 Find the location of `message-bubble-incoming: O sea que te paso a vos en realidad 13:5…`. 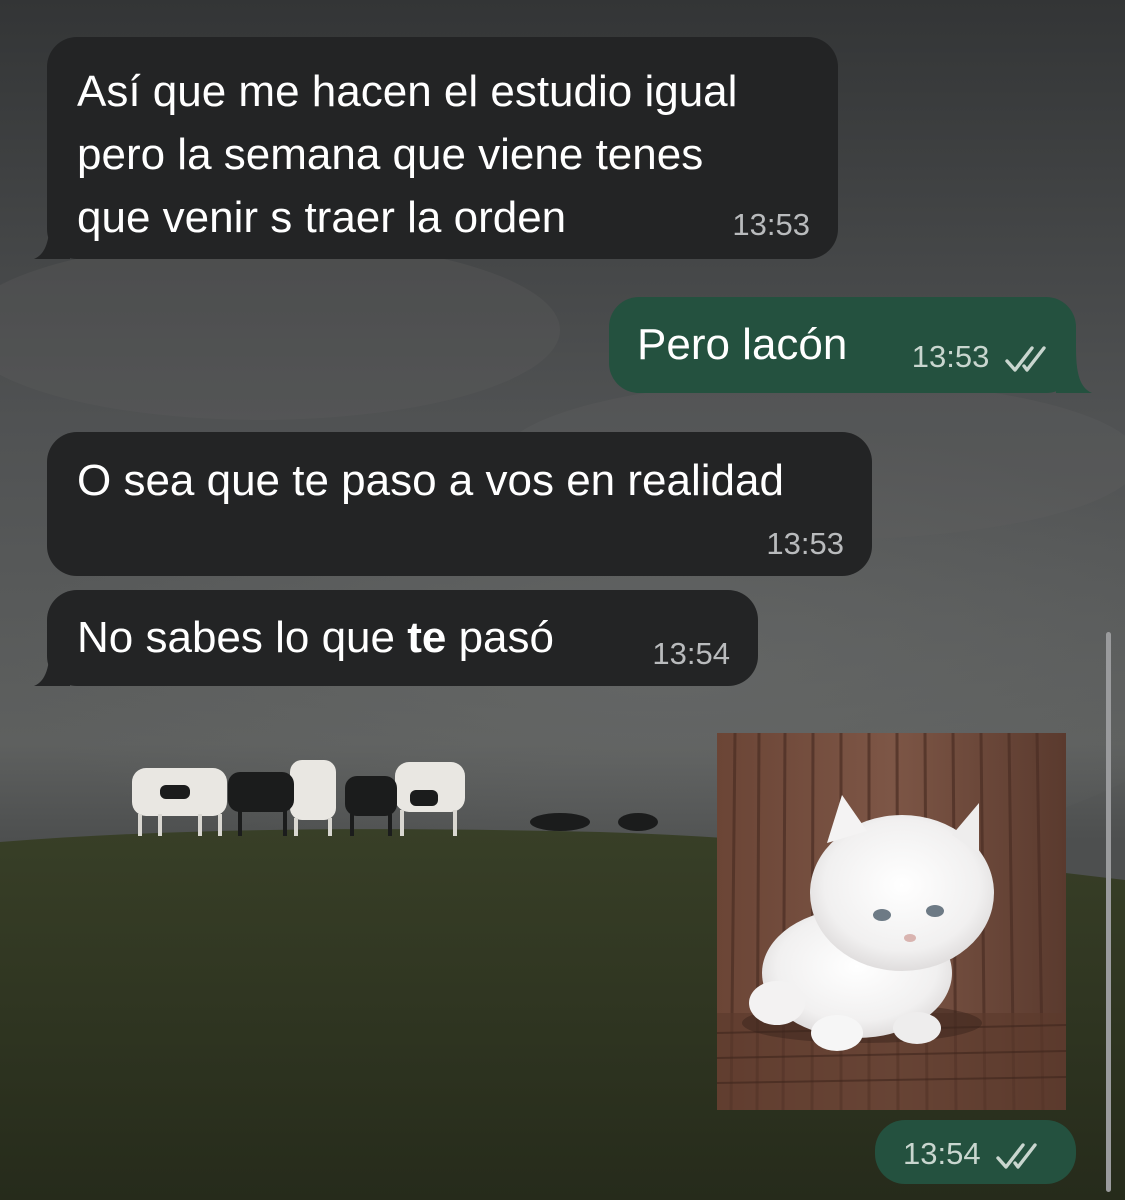

message-bubble-incoming: O sea que te paso a vos en realidad 13:5… is located at coordinates (459, 504).